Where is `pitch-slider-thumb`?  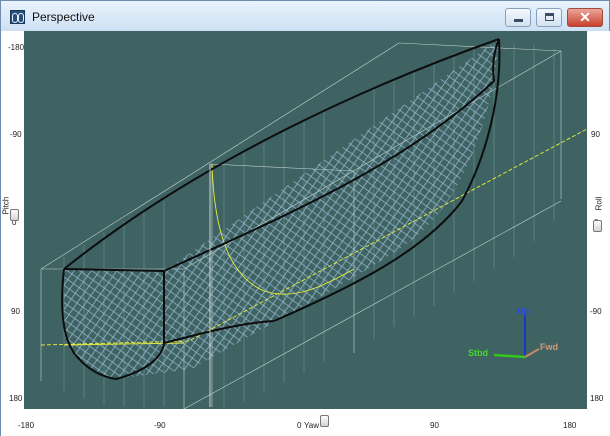
pitch-slider-thumb is located at coordinates (14, 215).